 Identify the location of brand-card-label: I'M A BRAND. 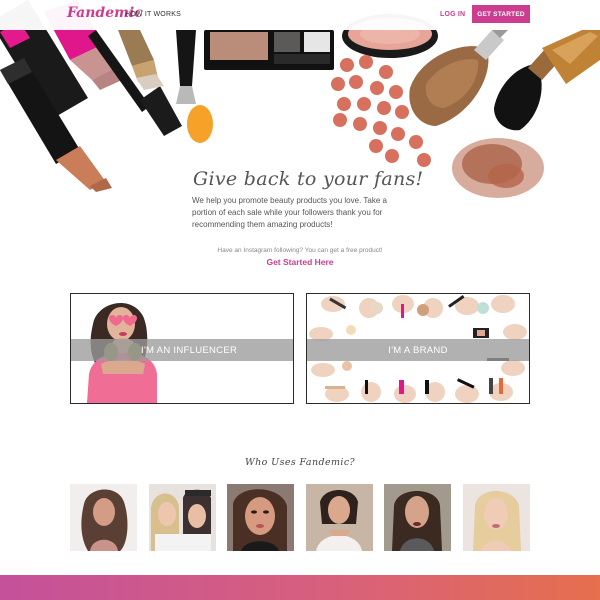
(418, 350).